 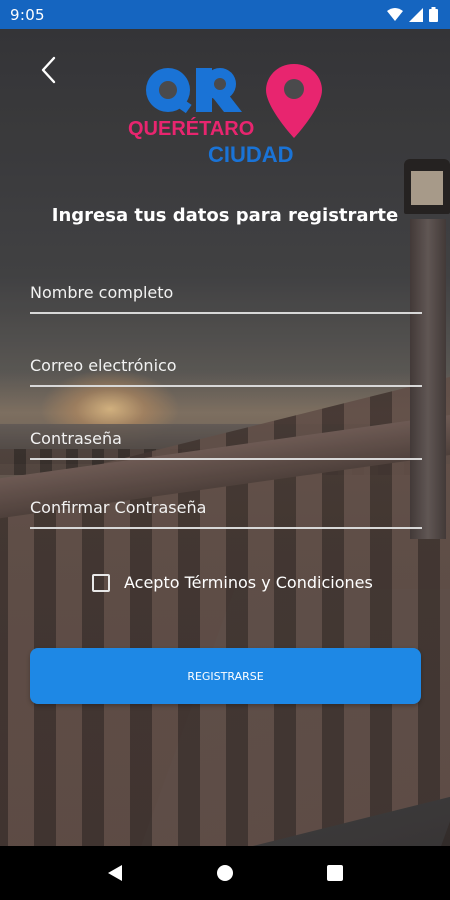 What do you see at coordinates (225, 676) in the screenshot?
I see `register-button: REGISTRARSE` at bounding box center [225, 676].